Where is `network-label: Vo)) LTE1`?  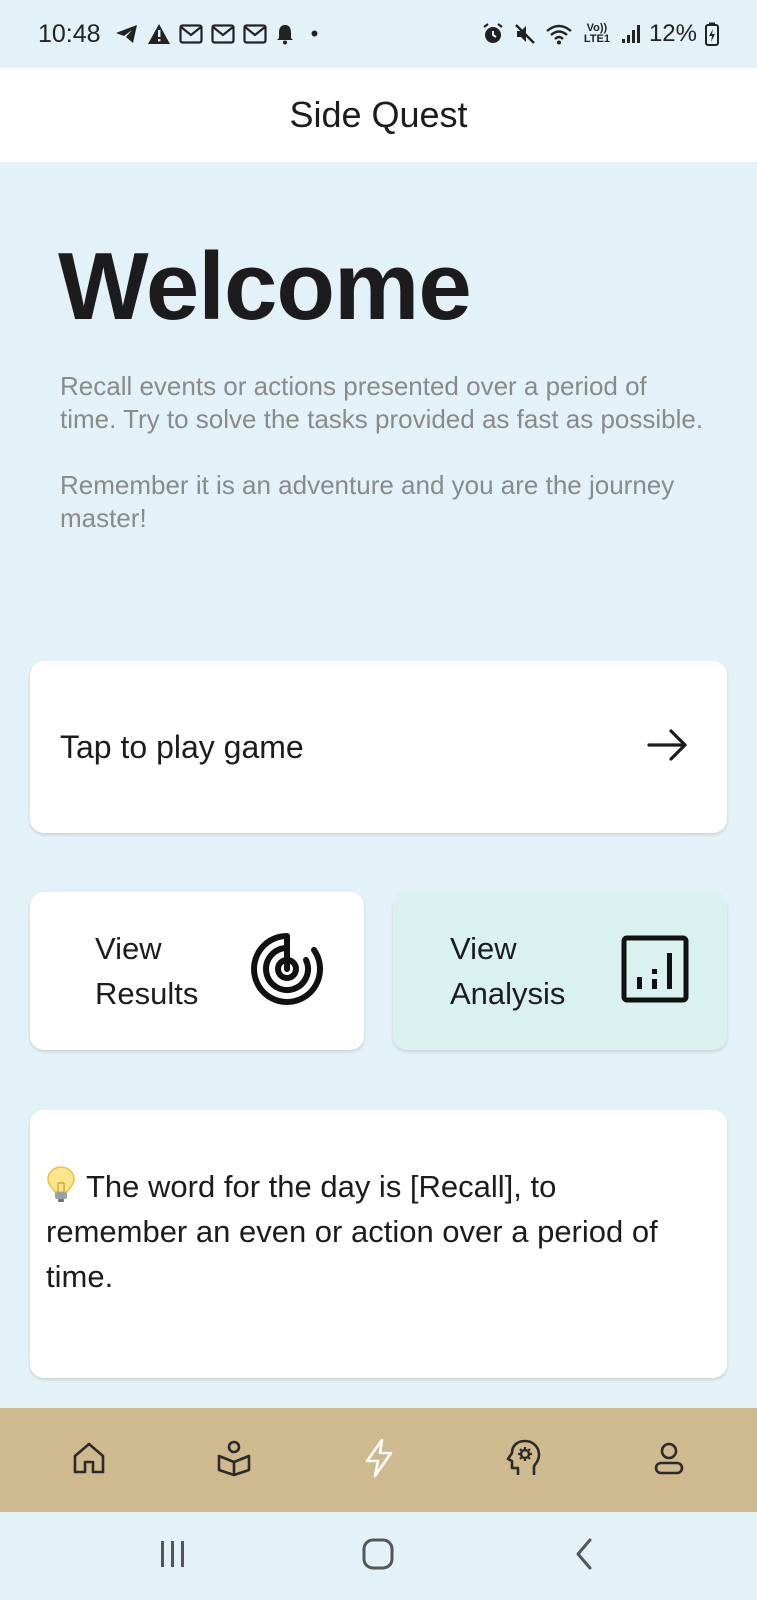
network-label: Vo)) LTE1 is located at coordinates (596, 33).